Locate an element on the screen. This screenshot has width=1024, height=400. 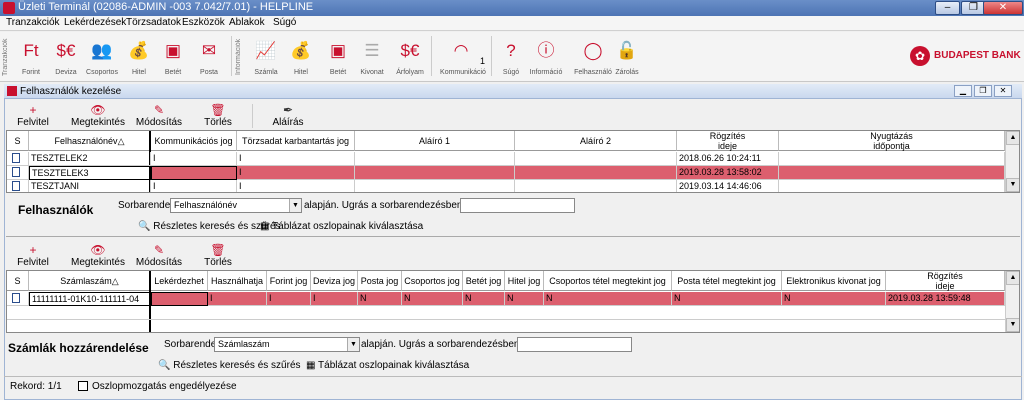
users-sort-select: Felhasználónév ▼ is located at coordinates (236, 205).